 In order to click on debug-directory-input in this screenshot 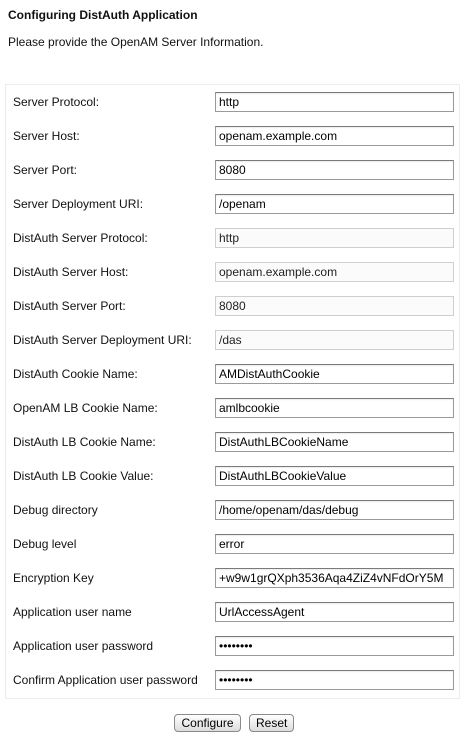, I will do `click(334, 510)`.